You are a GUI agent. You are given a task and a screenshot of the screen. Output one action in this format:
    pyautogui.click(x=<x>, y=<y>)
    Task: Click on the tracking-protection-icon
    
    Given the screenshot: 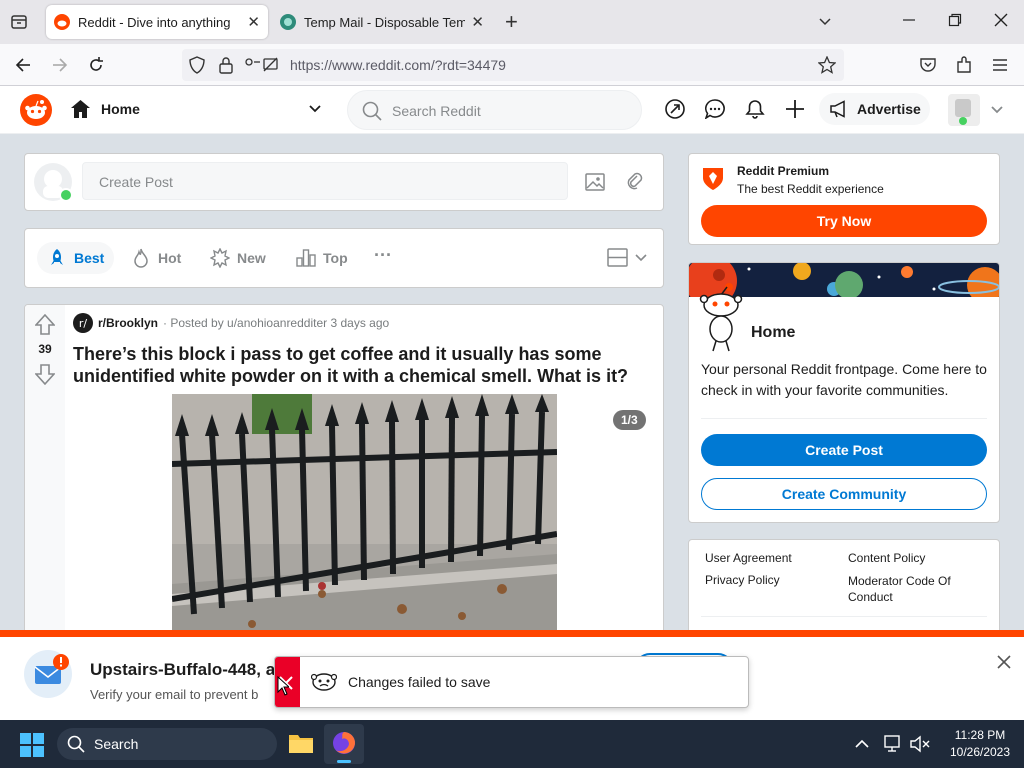 What is the action you would take?
    pyautogui.click(x=197, y=65)
    